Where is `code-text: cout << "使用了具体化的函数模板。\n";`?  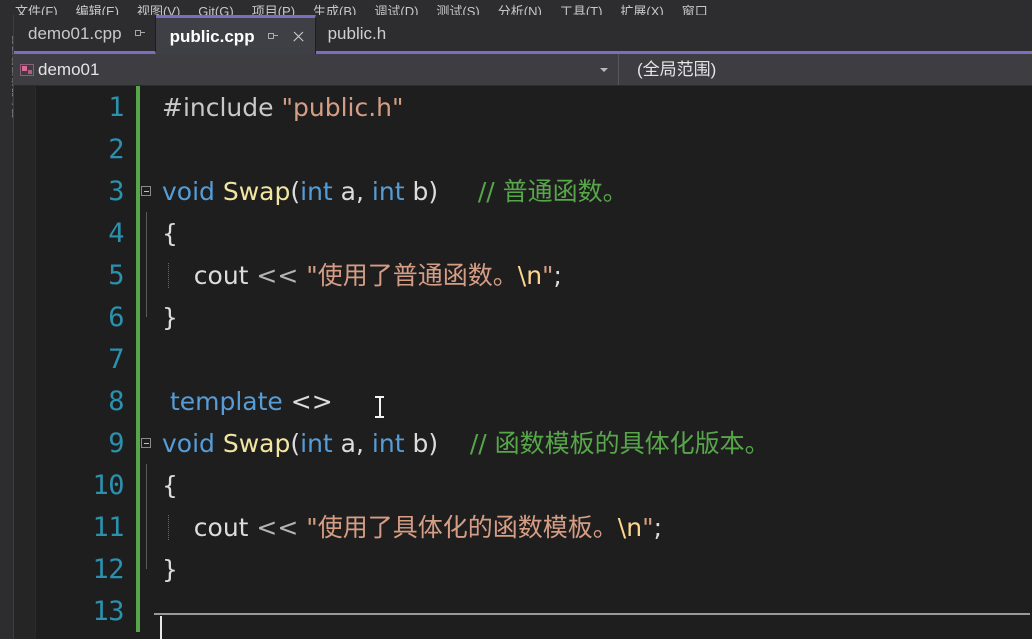 code-text: cout << "使用了具体化的函数模板。\n"; is located at coordinates (593, 527).